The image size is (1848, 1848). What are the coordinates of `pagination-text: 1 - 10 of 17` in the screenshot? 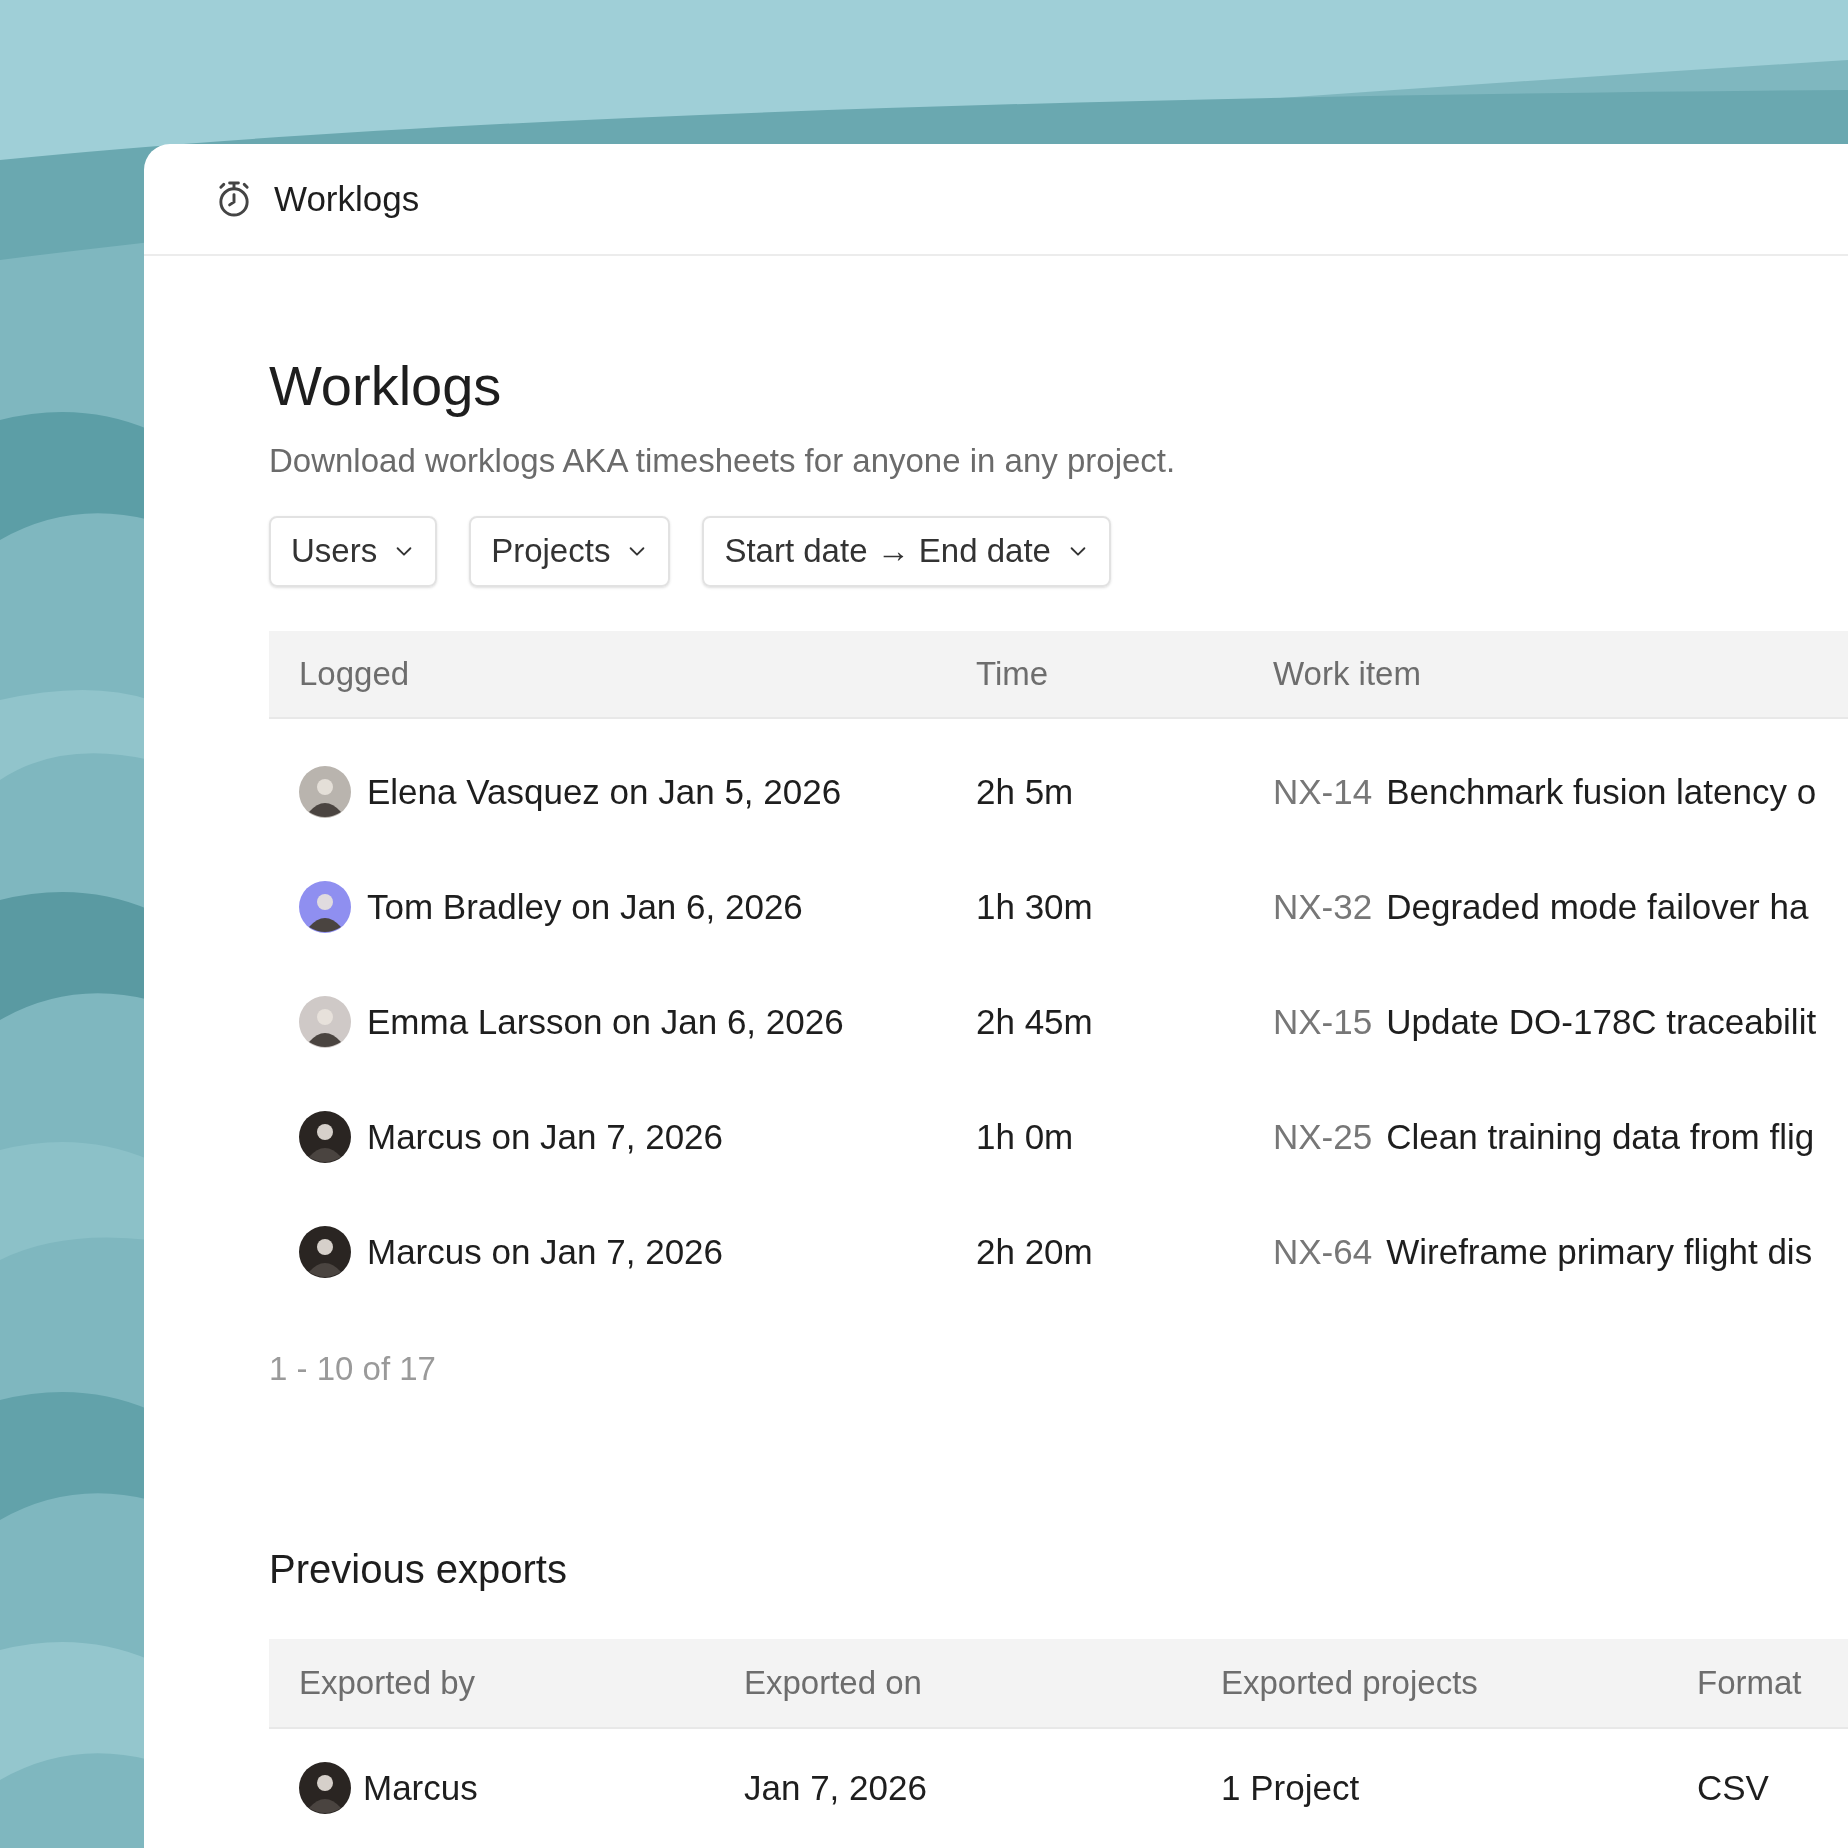 It's located at (352, 1368).